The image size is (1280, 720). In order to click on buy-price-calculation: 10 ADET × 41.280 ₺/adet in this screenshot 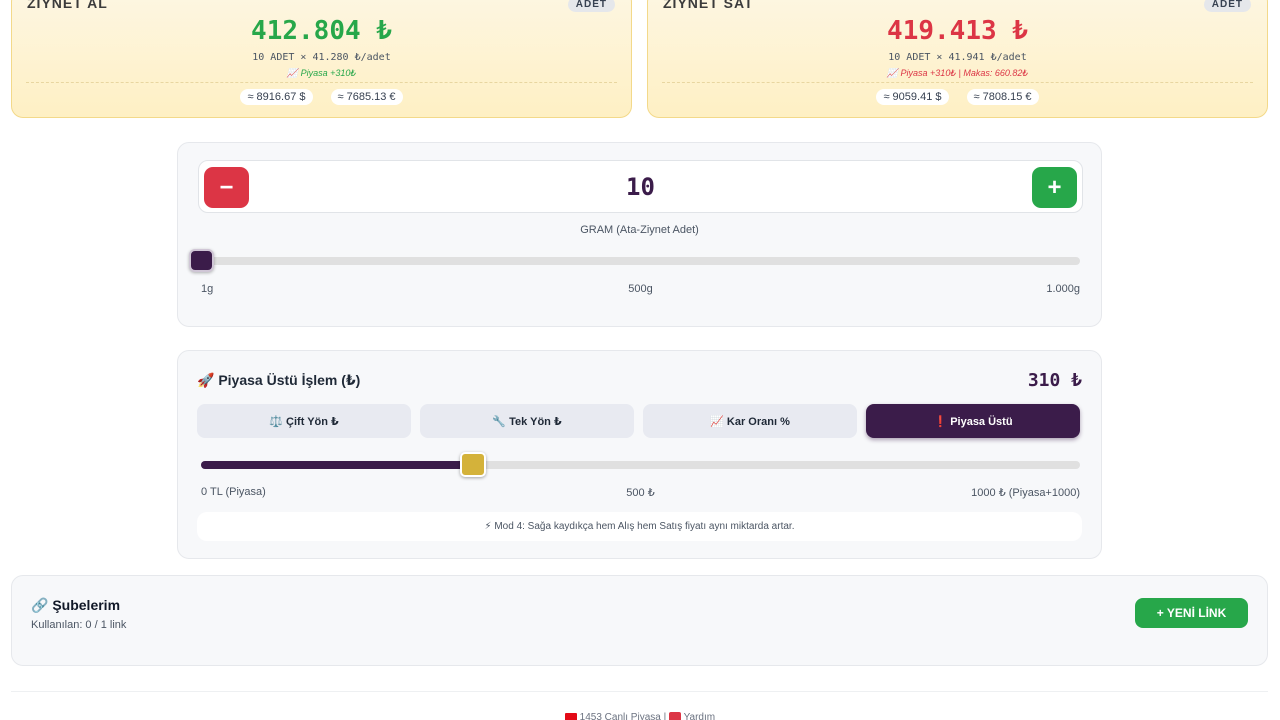, I will do `click(321, 57)`.